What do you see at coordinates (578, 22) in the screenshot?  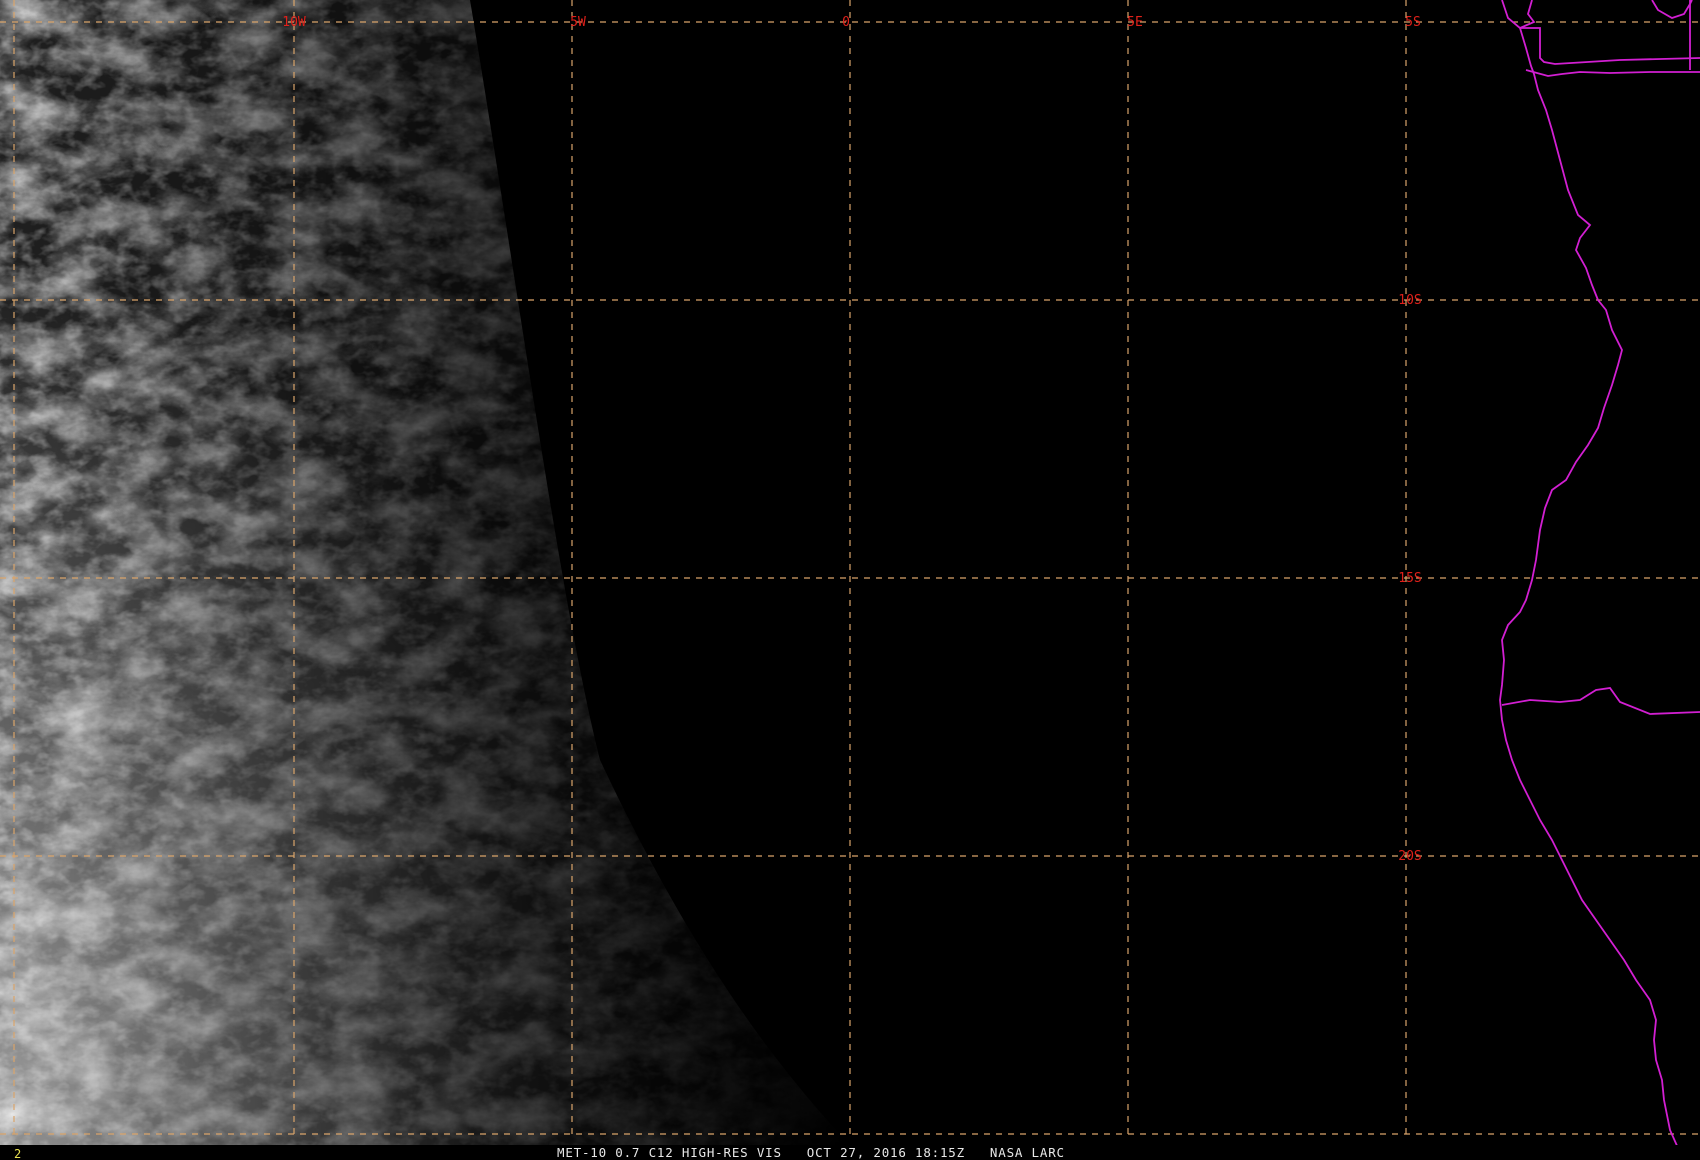 I see `label-5w: 5W` at bounding box center [578, 22].